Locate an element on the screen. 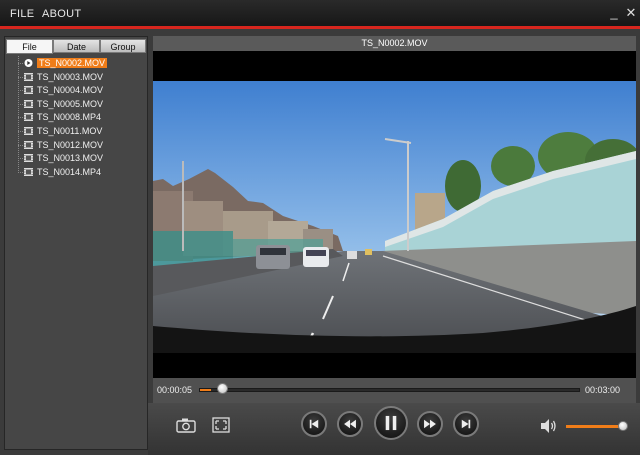 This screenshot has width=640, height=455. next-button is located at coordinates (466, 424).